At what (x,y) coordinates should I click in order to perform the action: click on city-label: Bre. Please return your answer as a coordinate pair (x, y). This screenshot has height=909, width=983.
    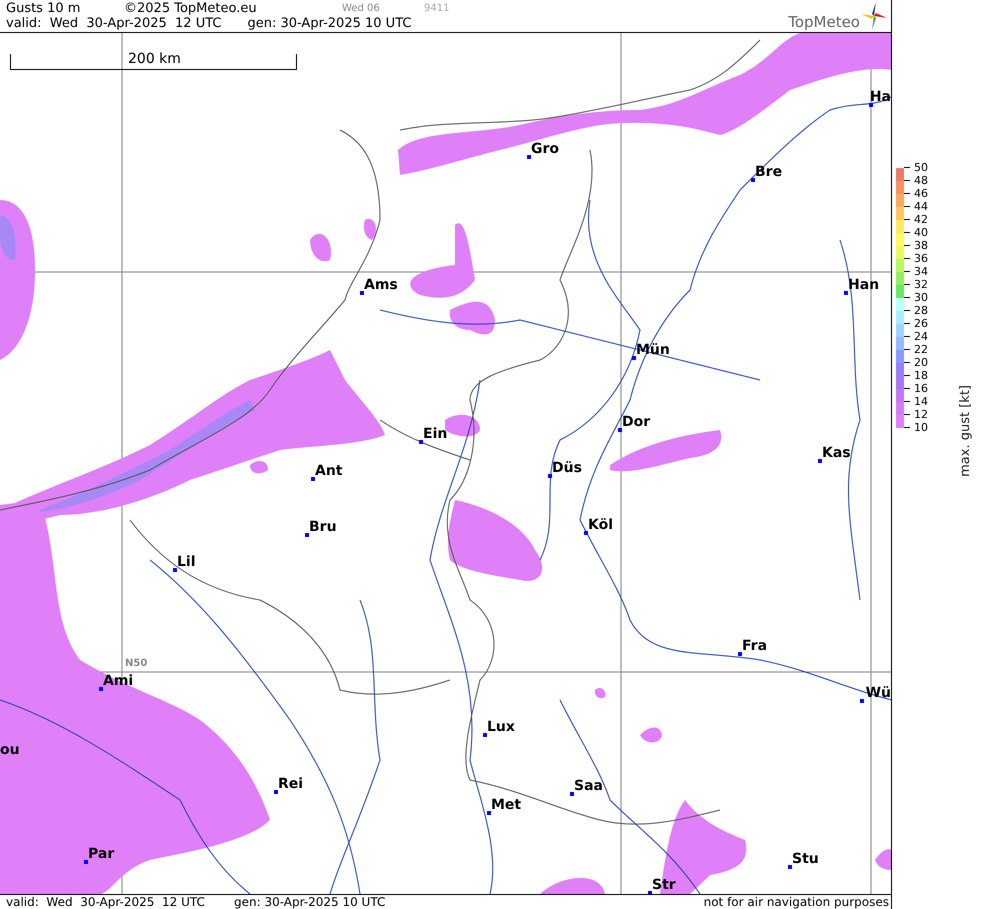
    Looking at the image, I should click on (768, 172).